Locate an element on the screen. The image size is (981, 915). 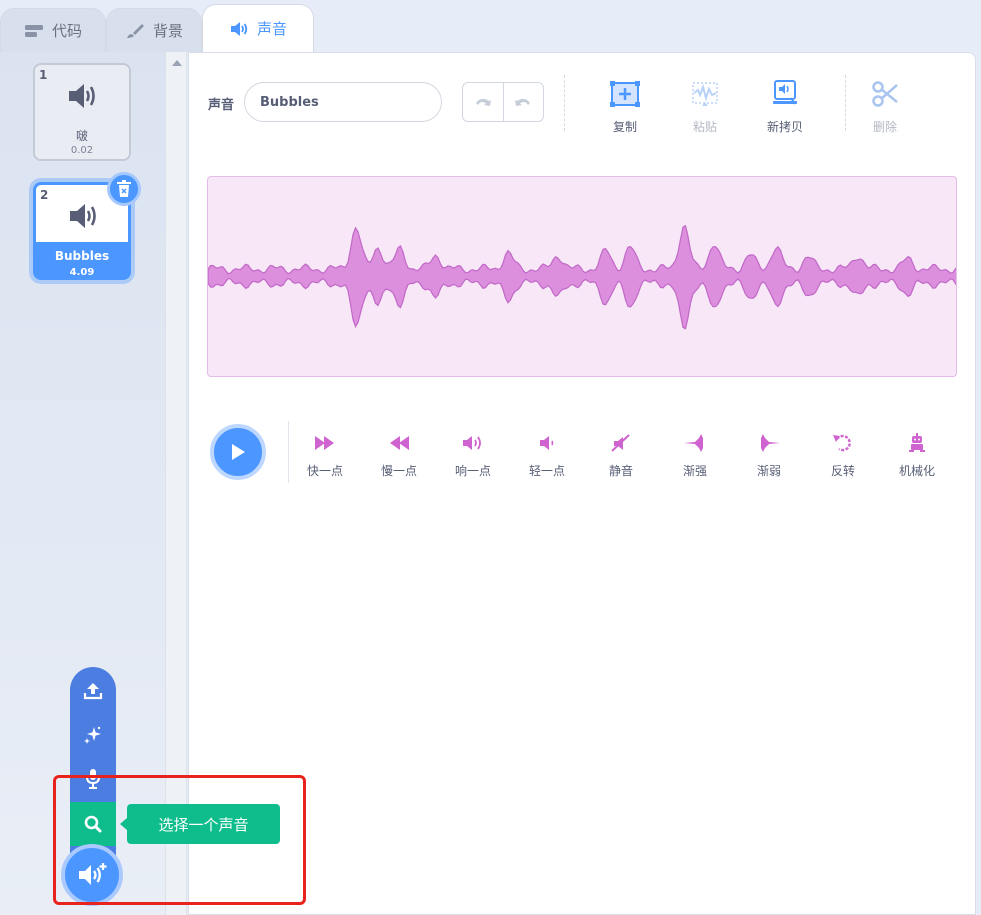
effect-softer-button: 轻一点 is located at coordinates (547, 456).